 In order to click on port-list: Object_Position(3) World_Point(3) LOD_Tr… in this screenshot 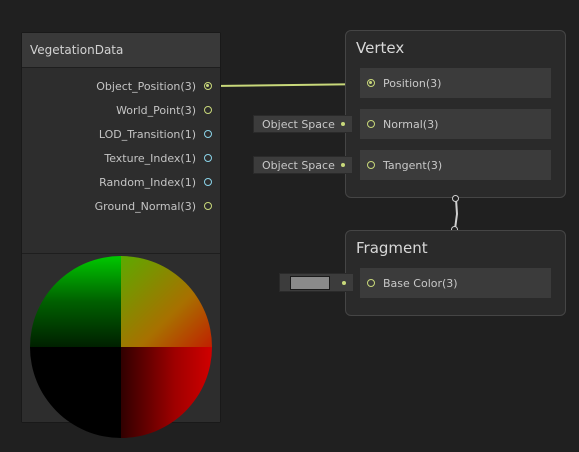, I will do `click(121, 161)`.